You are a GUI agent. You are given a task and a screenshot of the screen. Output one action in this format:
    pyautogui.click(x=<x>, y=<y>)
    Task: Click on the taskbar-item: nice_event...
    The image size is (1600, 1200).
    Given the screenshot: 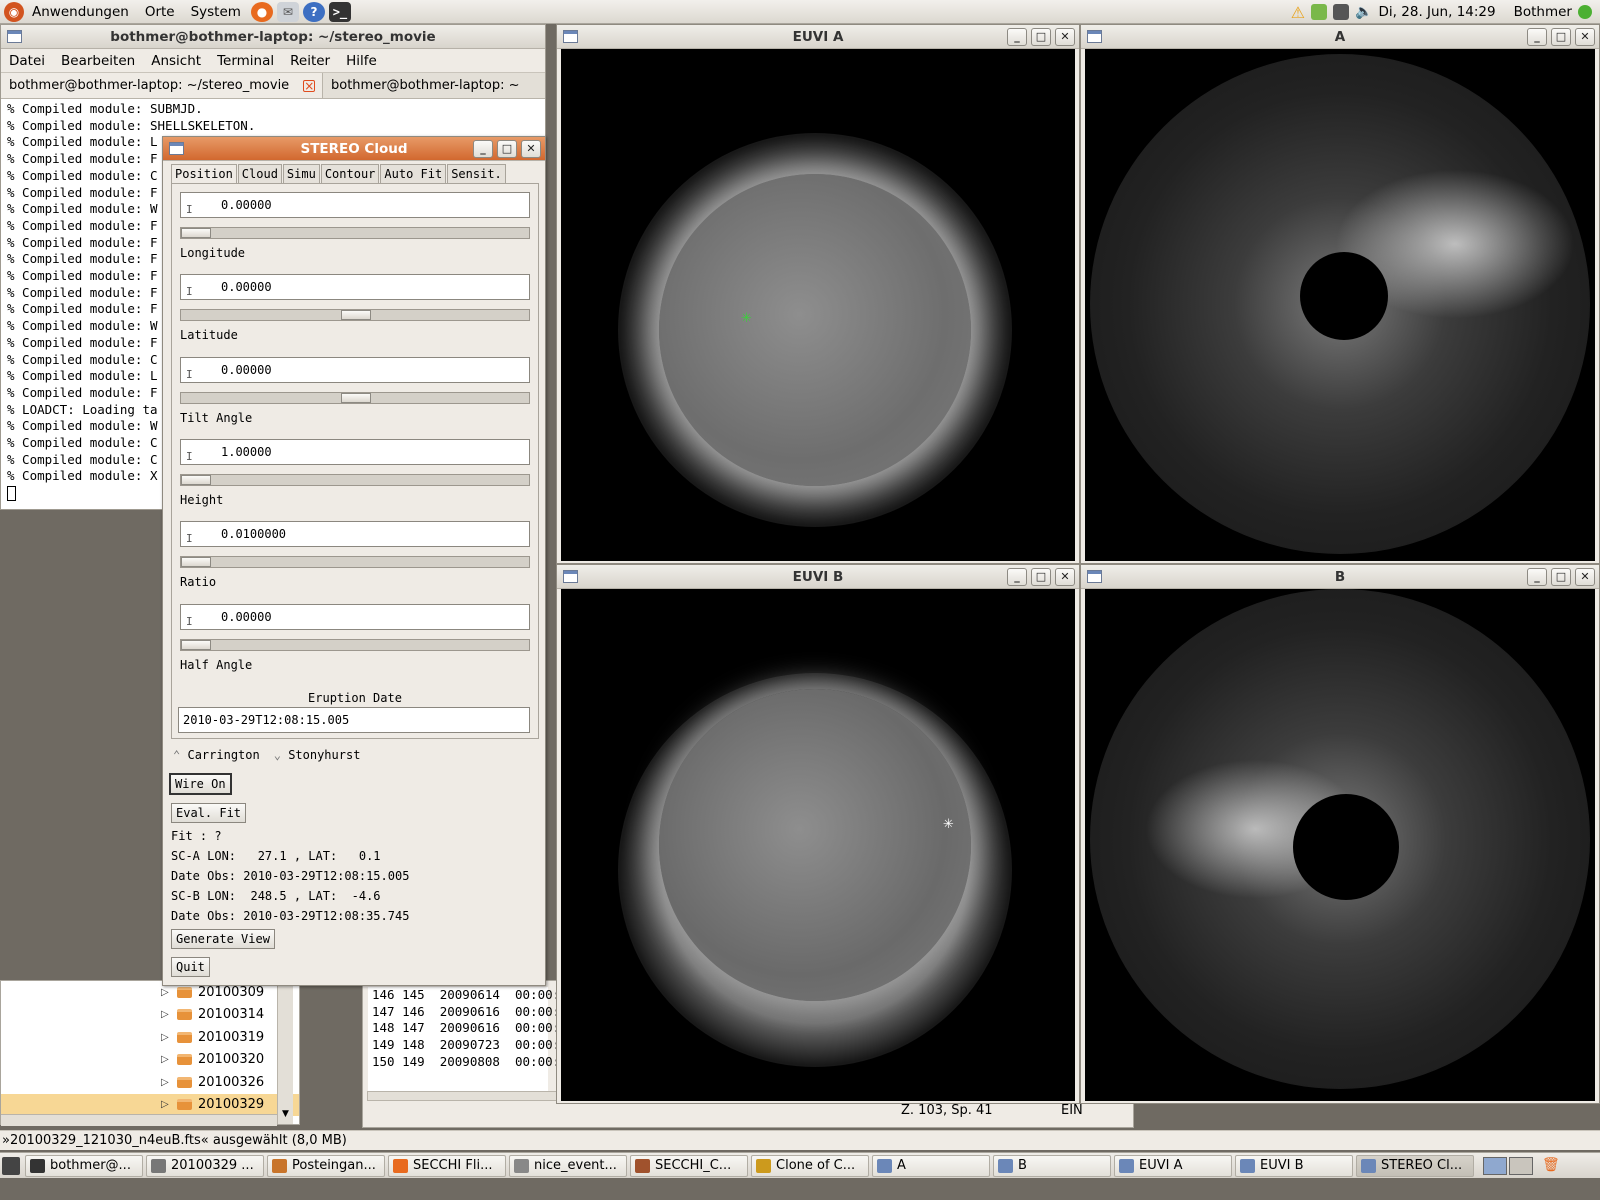 What is the action you would take?
    pyautogui.click(x=568, y=1165)
    